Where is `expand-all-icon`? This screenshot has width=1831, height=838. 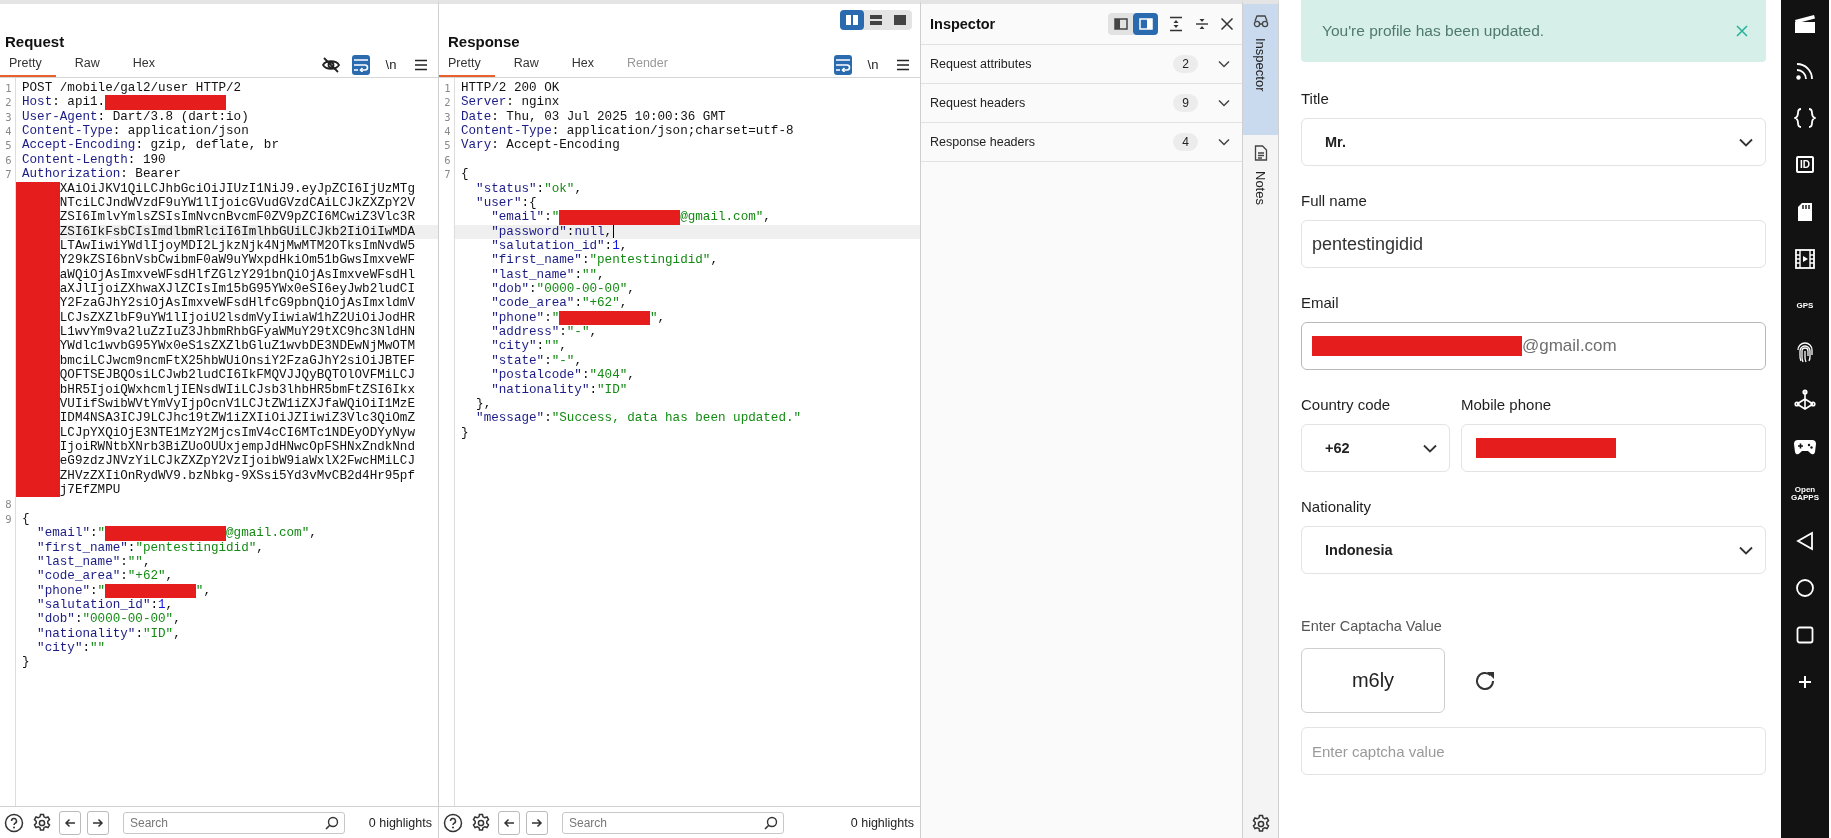 expand-all-icon is located at coordinates (1176, 24).